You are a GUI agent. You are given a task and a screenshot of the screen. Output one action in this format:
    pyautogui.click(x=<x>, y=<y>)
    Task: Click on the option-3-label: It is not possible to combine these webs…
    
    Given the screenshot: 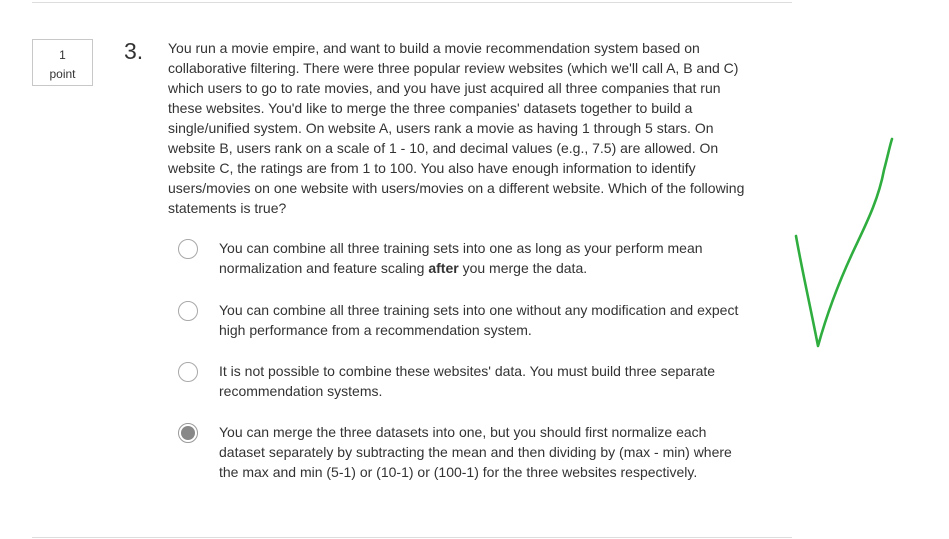 What is the action you would take?
    pyautogui.click(x=467, y=381)
    